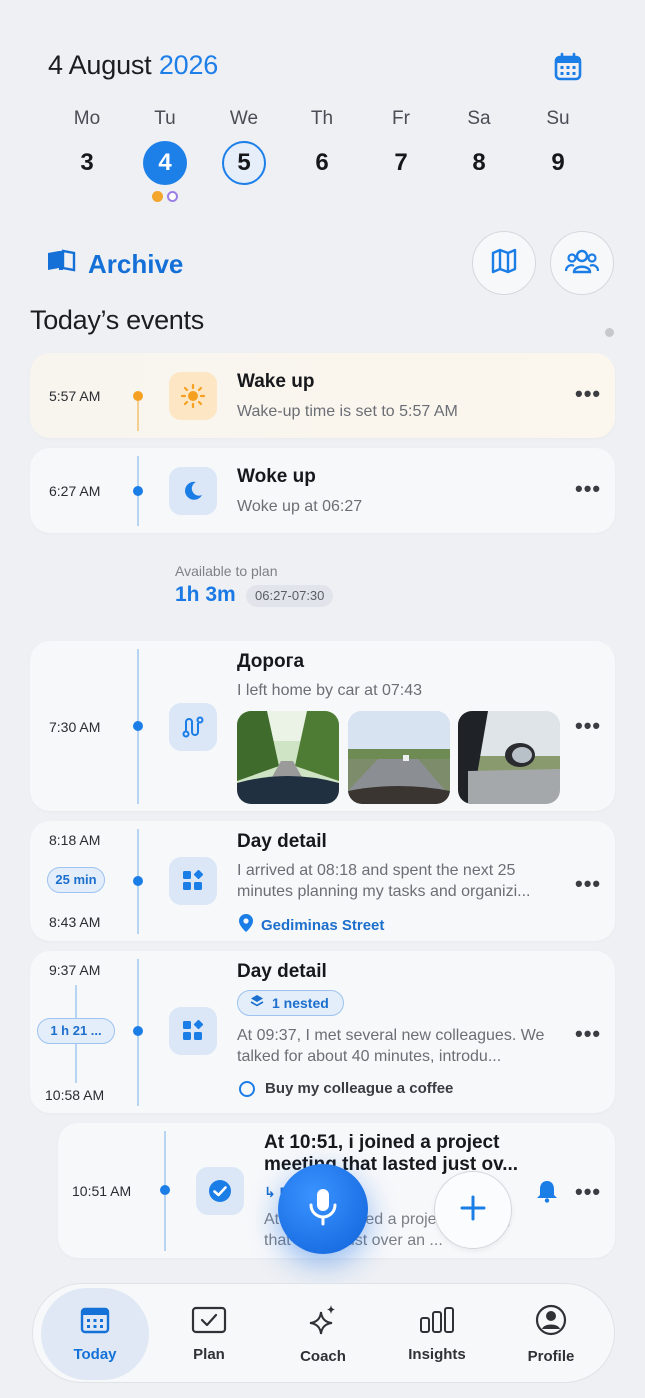 The image size is (645, 1398). What do you see at coordinates (220, 1191) in the screenshot?
I see `check-circle-icon` at bounding box center [220, 1191].